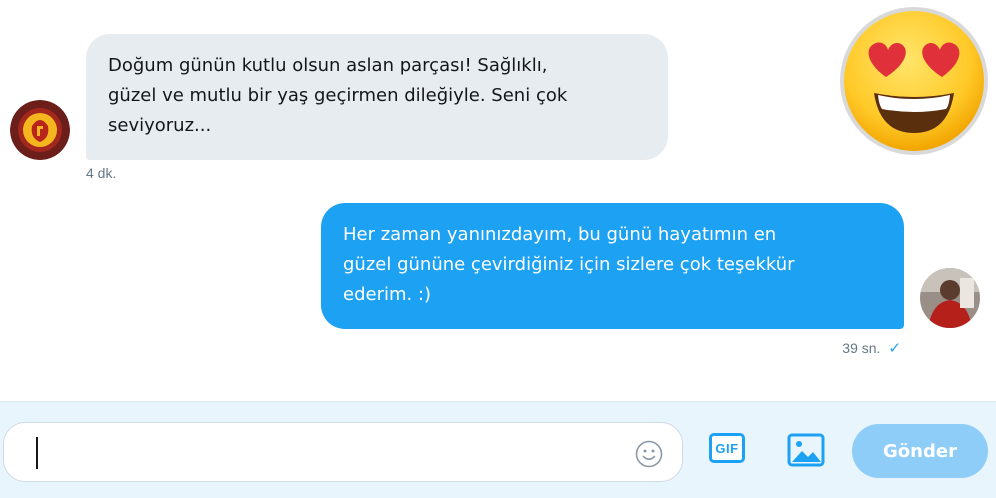  I want to click on image-icon, so click(806, 450).